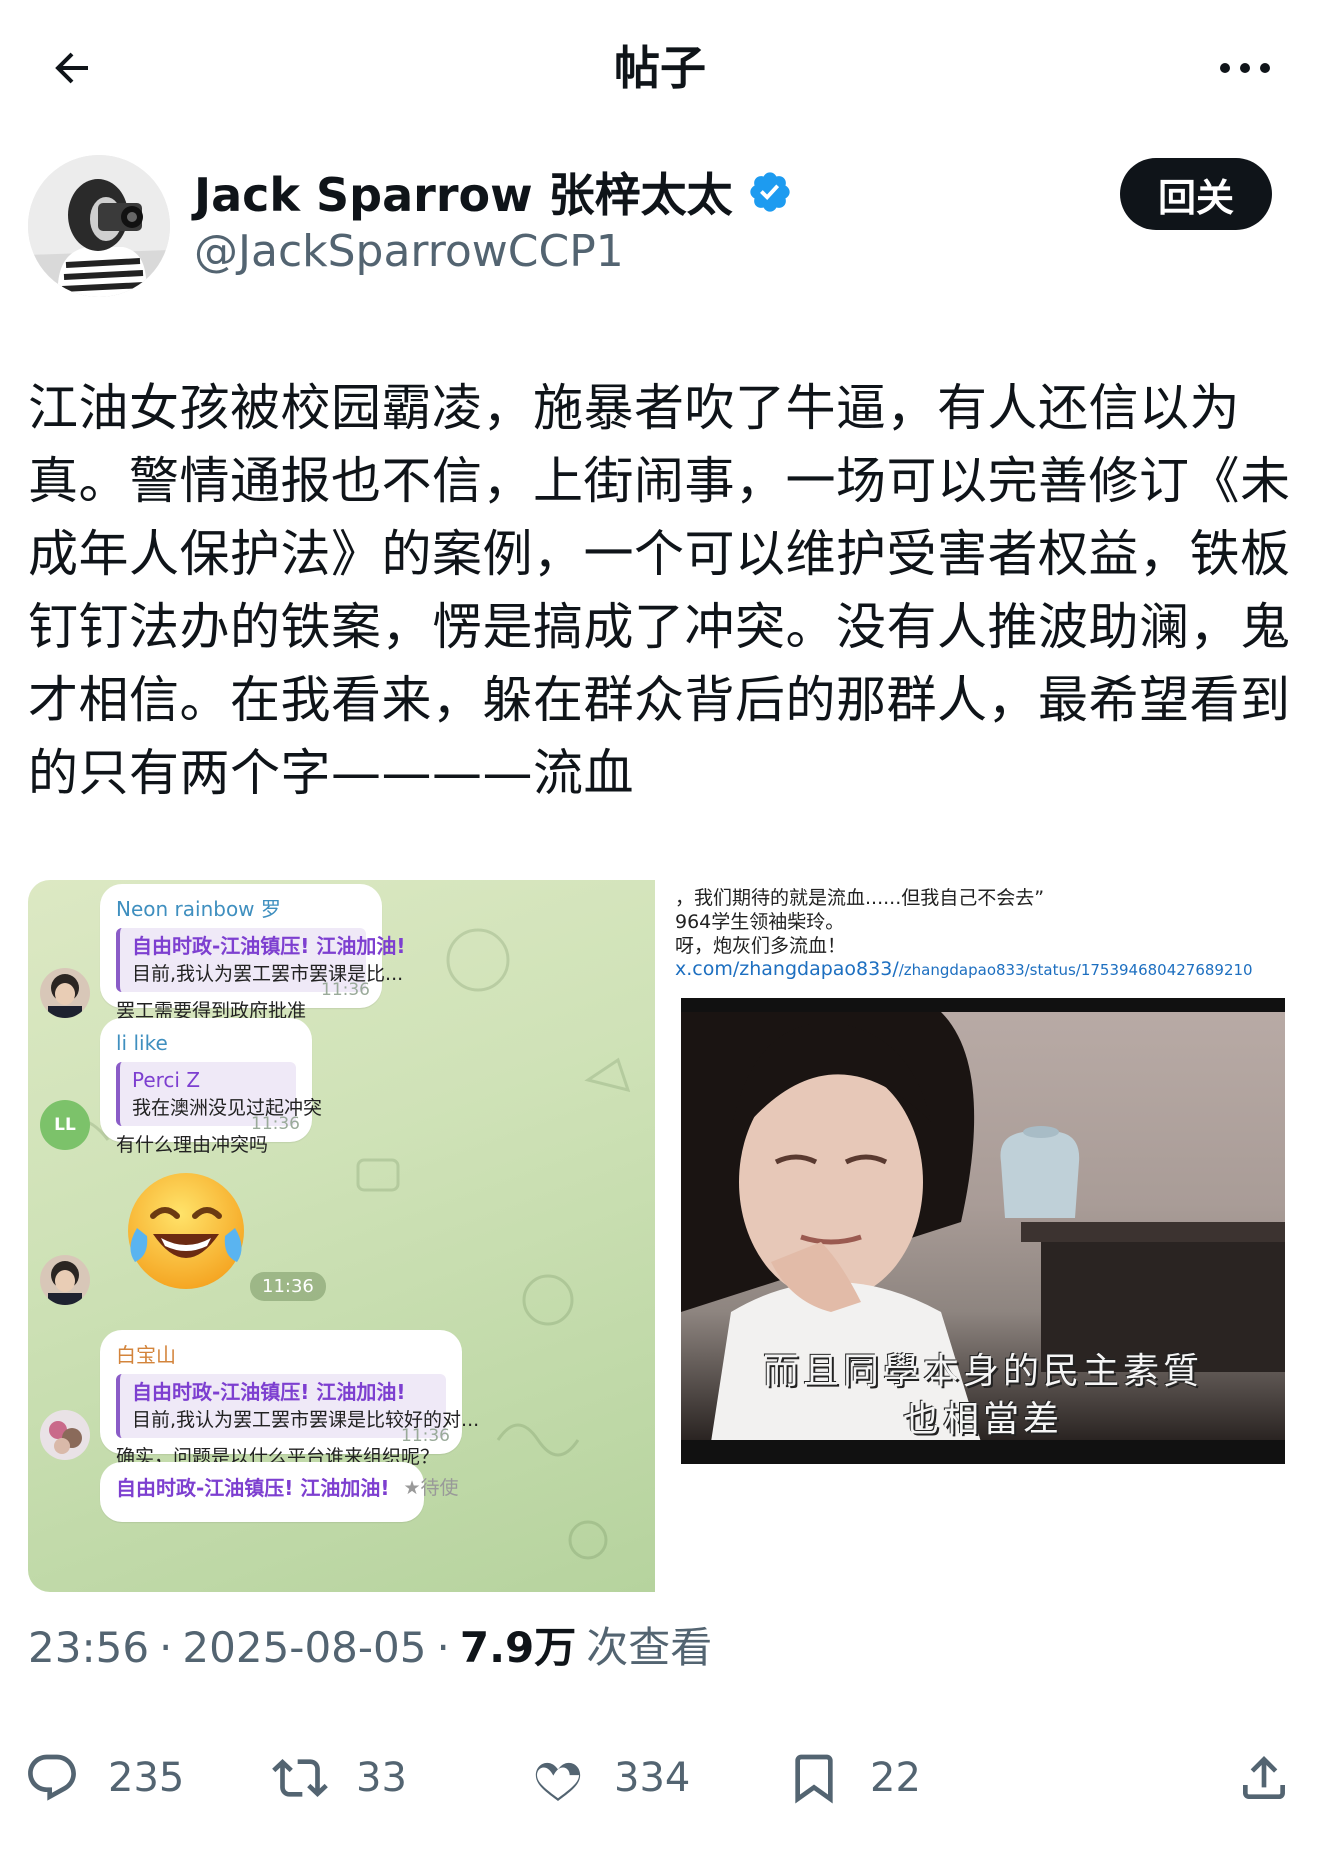 This screenshot has width=1320, height=1853. I want to click on caption-line: 964学生领袖柴玲。, so click(760, 922).